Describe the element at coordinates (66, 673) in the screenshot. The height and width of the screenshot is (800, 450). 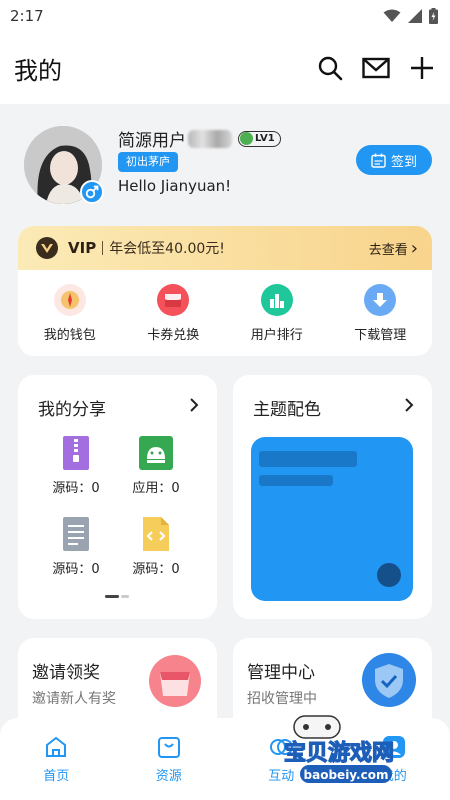
I see `card-title: 邀请领奖` at that location.